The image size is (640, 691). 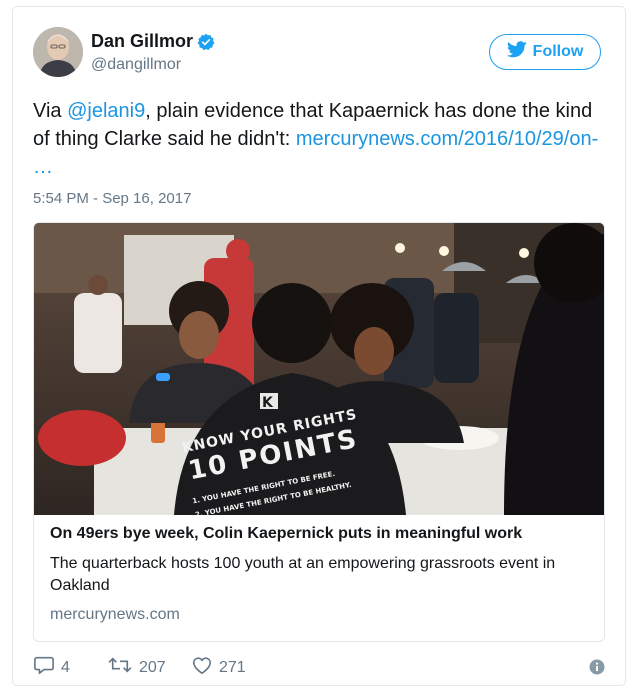 What do you see at coordinates (136, 667) in the screenshot?
I see `retweet-button: 207` at bounding box center [136, 667].